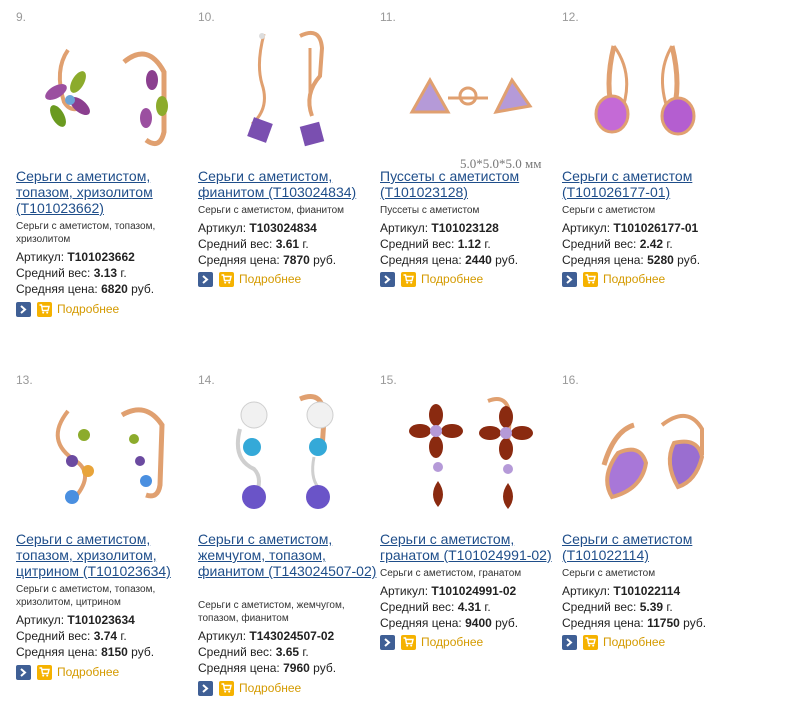  I want to click on weight-value: 3.61, so click(287, 244).